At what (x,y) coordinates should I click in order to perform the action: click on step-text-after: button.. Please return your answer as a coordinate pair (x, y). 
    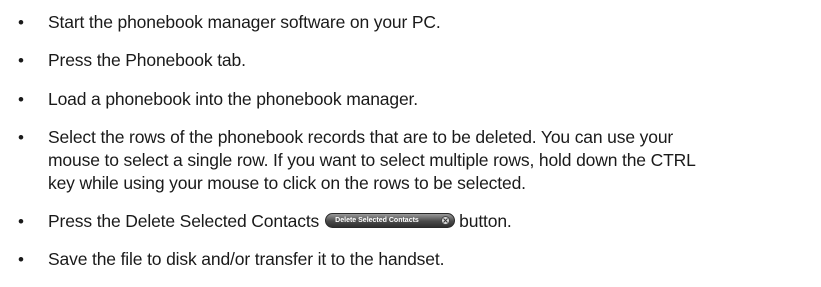
    Looking at the image, I should click on (485, 221).